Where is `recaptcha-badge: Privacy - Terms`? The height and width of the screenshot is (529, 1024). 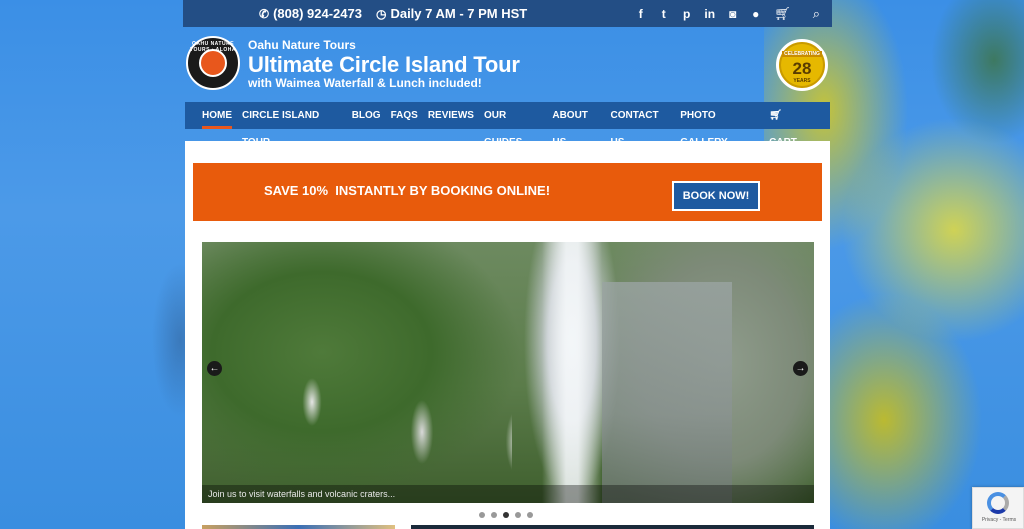
recaptcha-badge: Privacy - Terms is located at coordinates (998, 508).